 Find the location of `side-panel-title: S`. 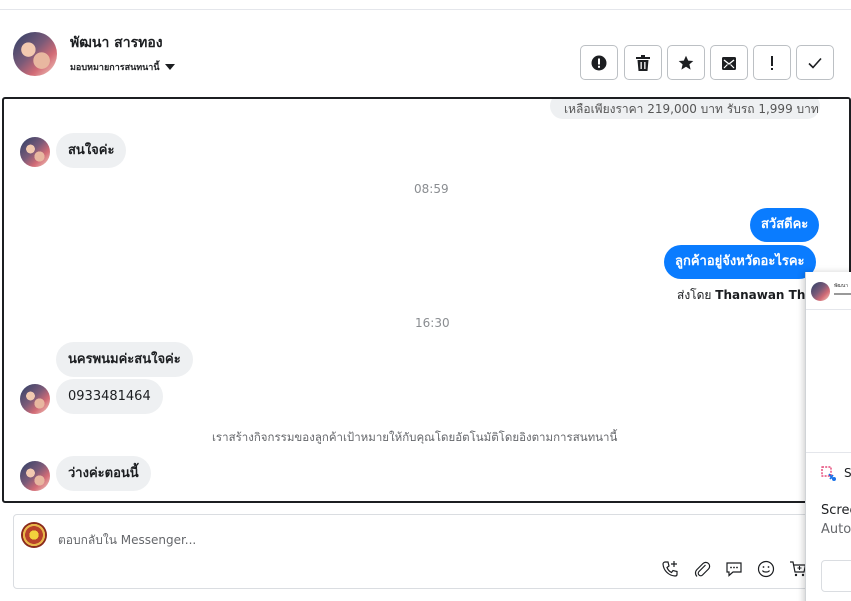

side-panel-title: S is located at coordinates (847, 473).